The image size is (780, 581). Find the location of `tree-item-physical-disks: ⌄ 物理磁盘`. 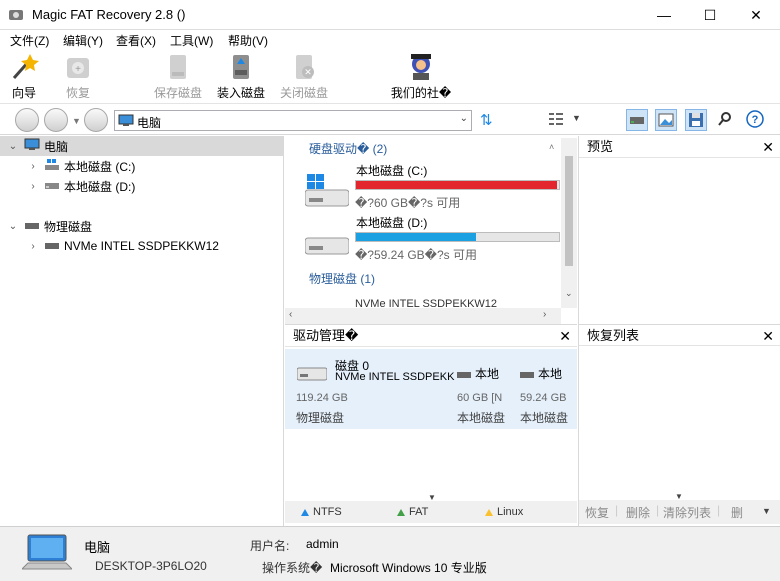

tree-item-physical-disks: ⌄ 物理磁盘 is located at coordinates (49, 226).